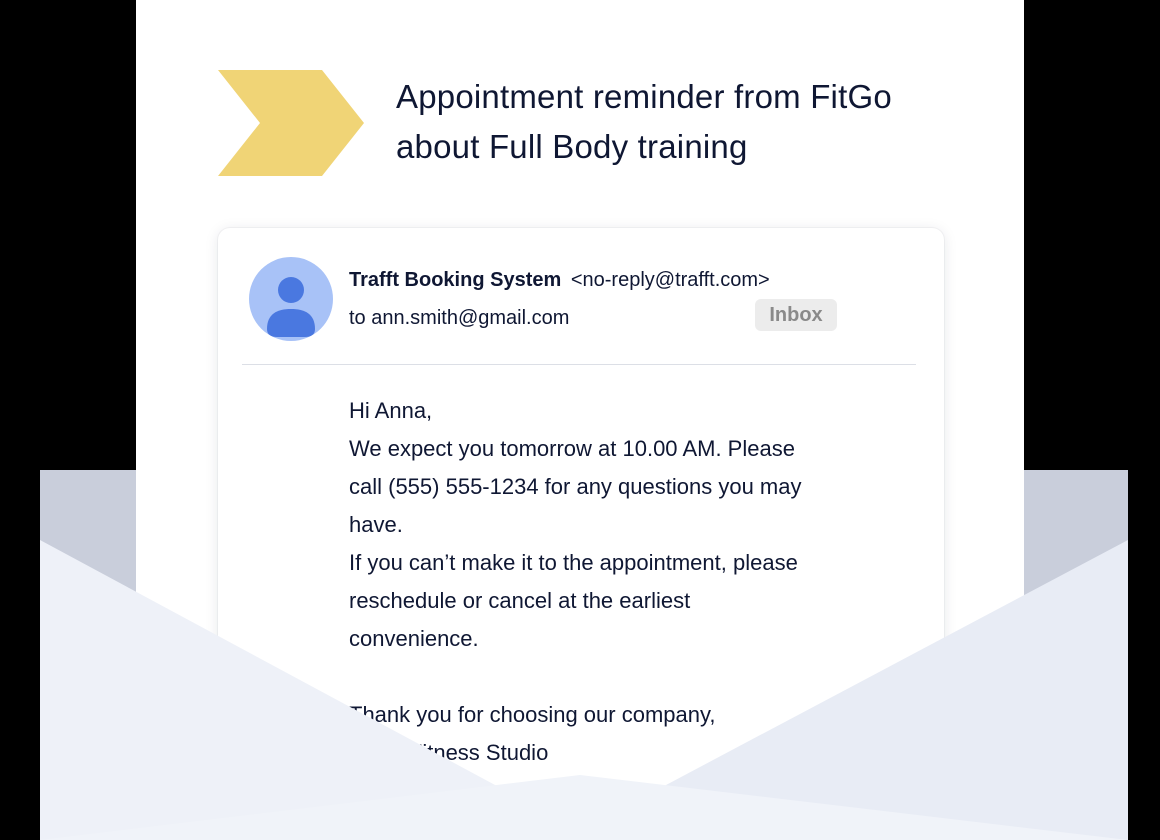  What do you see at coordinates (291, 307) in the screenshot?
I see `user-avatar-icon` at bounding box center [291, 307].